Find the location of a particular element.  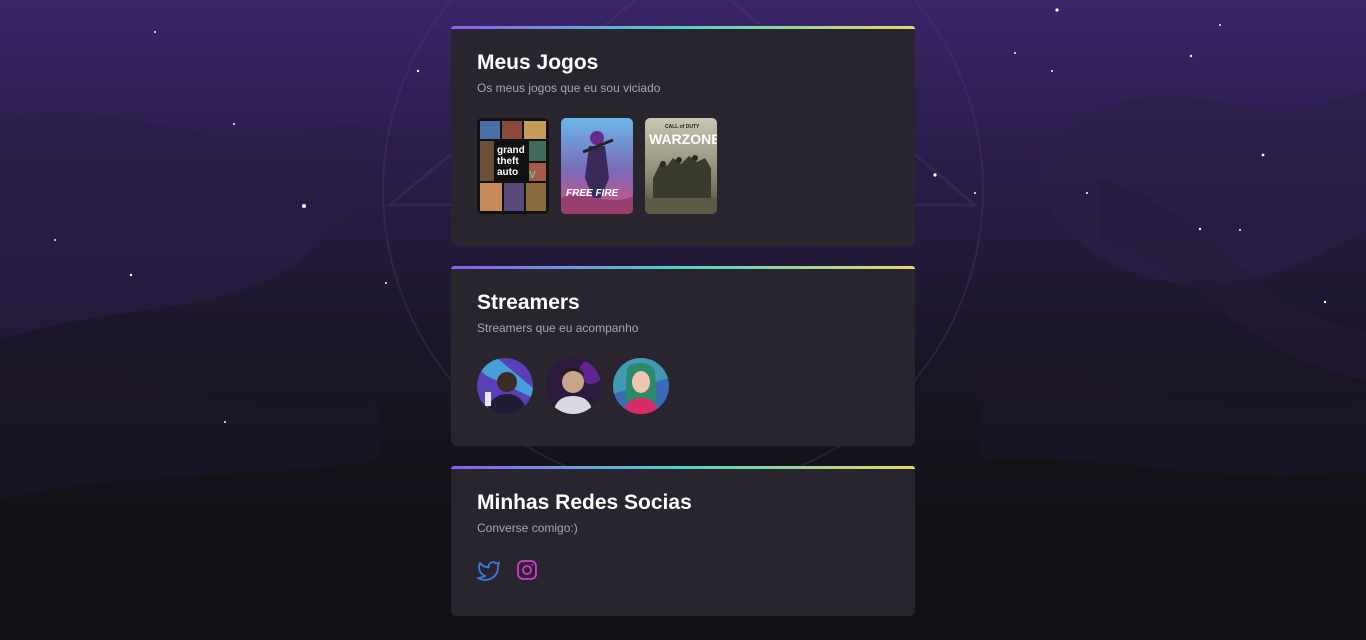

game-cover-warzone: CALL of DUTY WARZONE is located at coordinates (681, 166).